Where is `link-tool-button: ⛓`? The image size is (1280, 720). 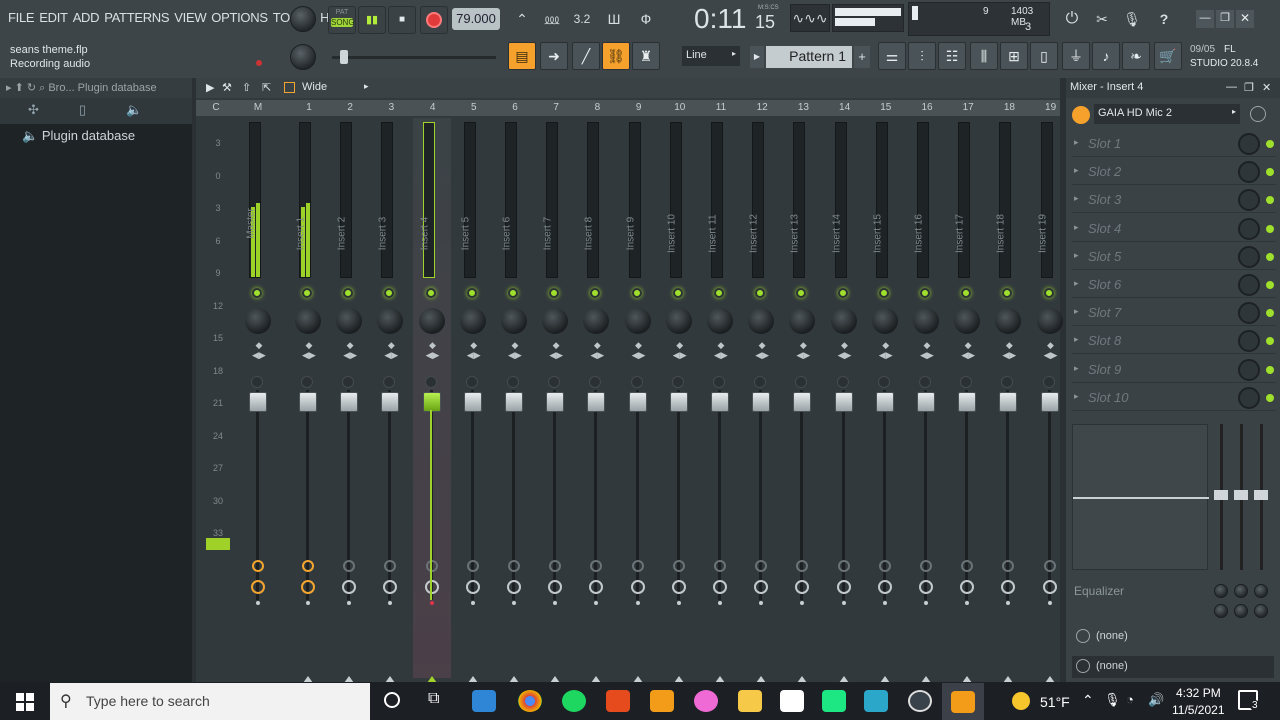
link-tool-button: ⛓ is located at coordinates (616, 56).